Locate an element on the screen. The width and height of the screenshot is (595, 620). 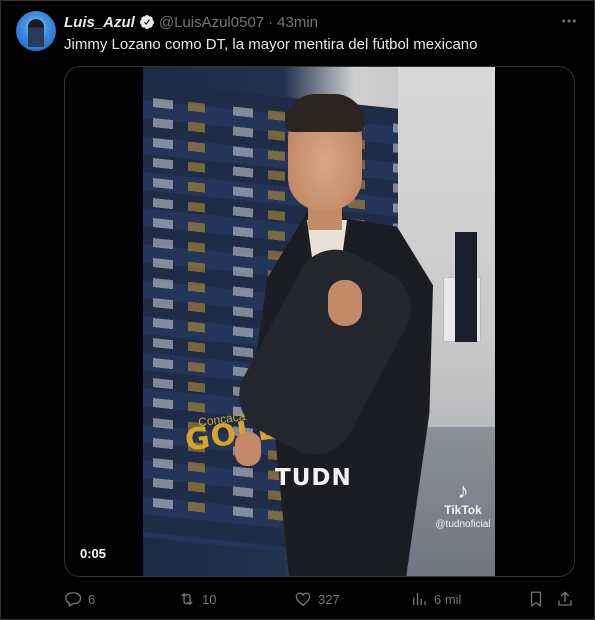
views-count: 6 mil is located at coordinates (448, 599).